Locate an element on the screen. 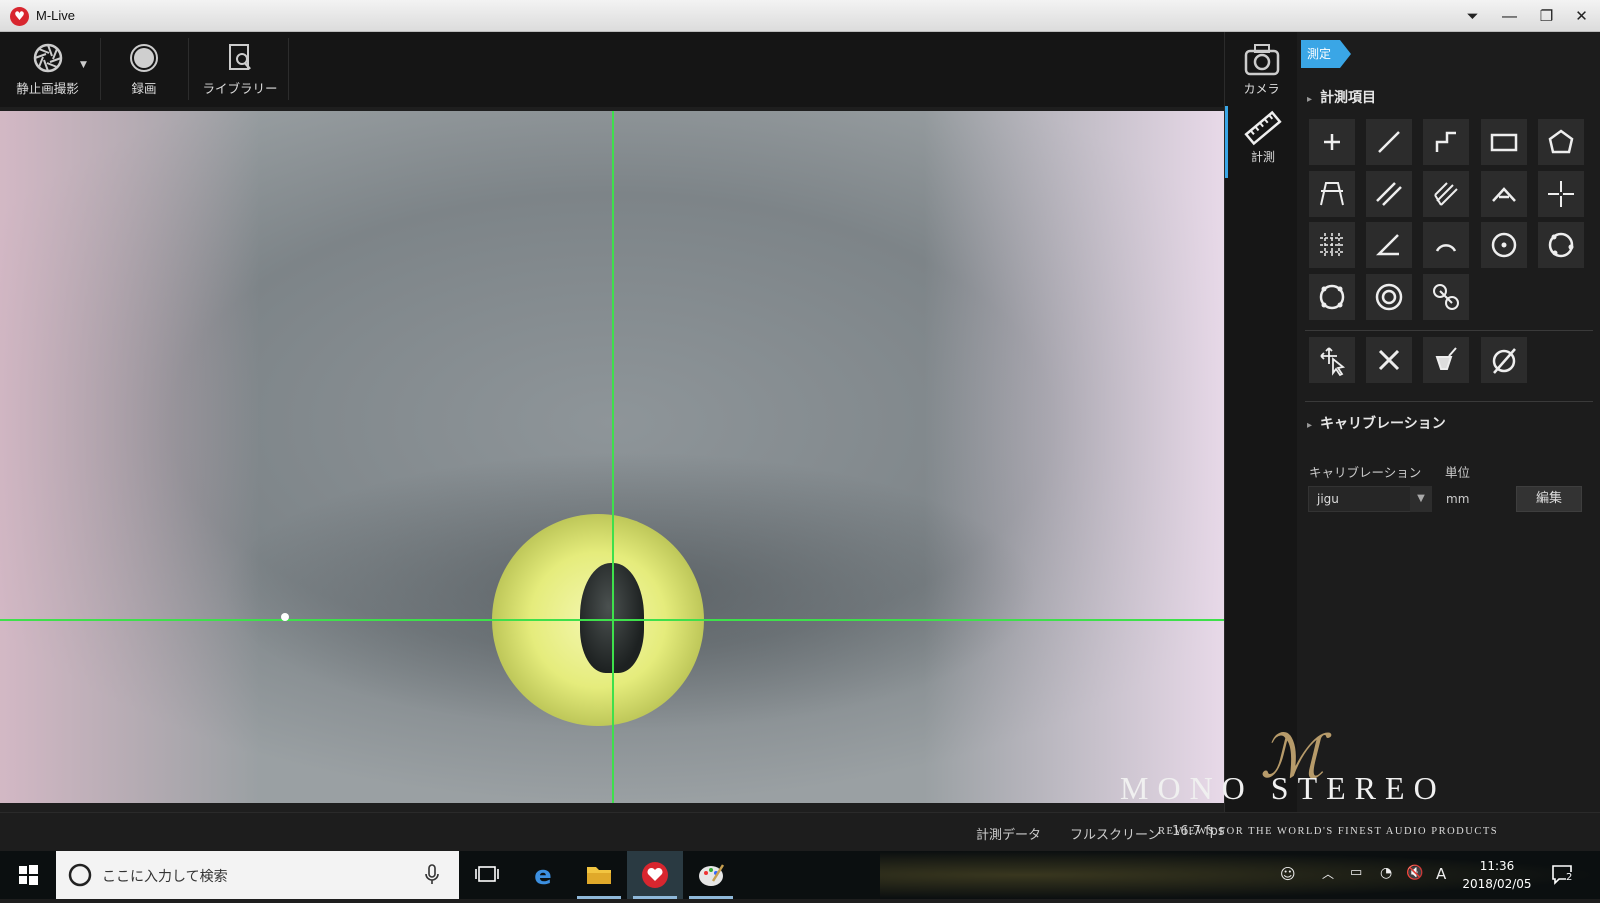  point-icon is located at coordinates (1332, 142).